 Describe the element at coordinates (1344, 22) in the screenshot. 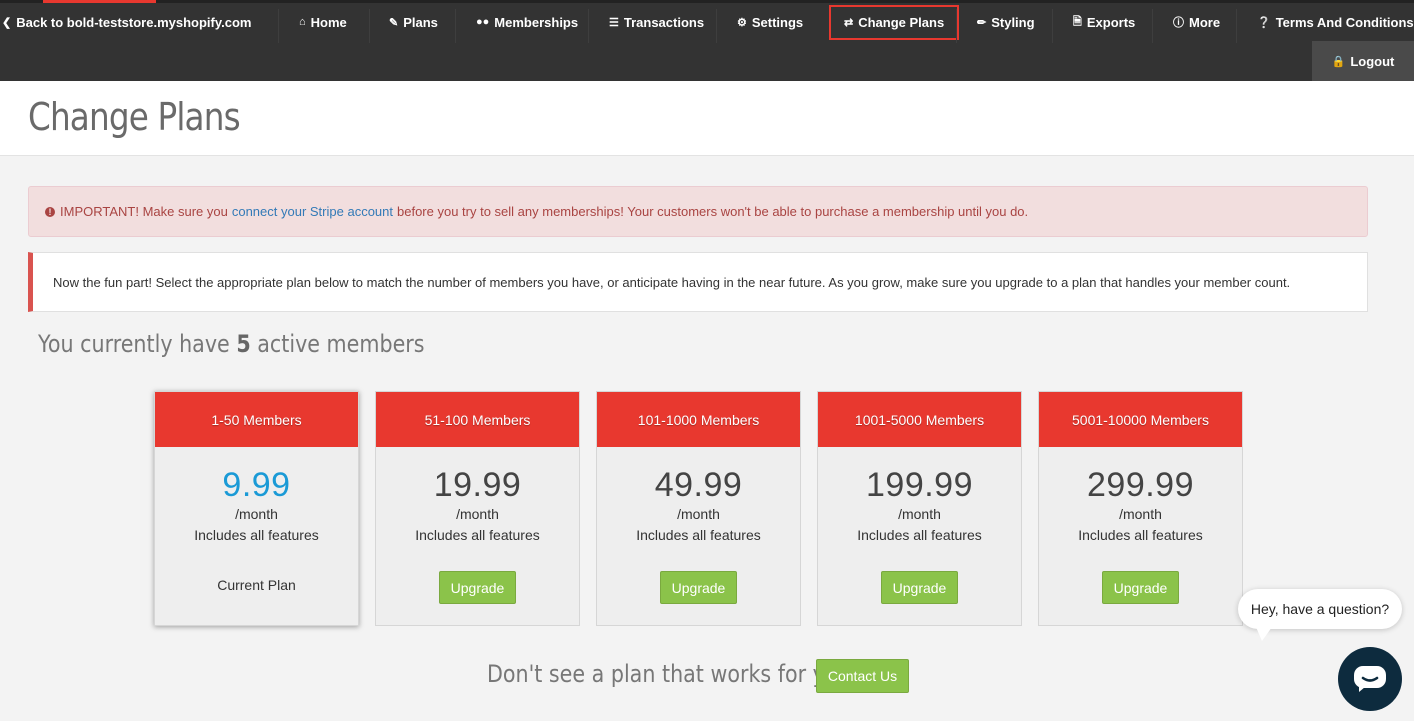

I see `nav-item-label: Terms And Conditions` at that location.